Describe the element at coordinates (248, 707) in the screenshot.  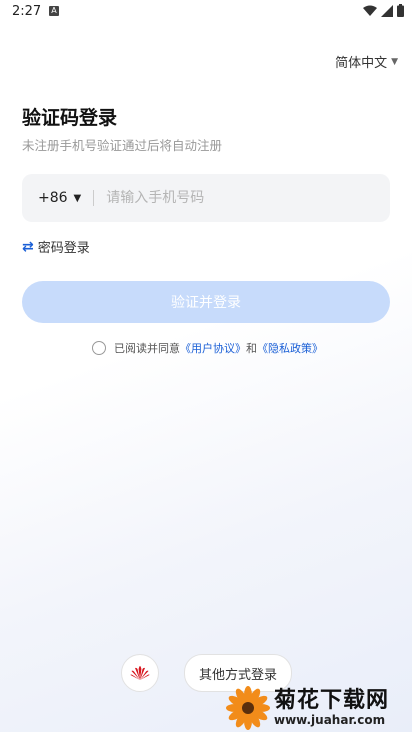
I see `flower-icon` at that location.